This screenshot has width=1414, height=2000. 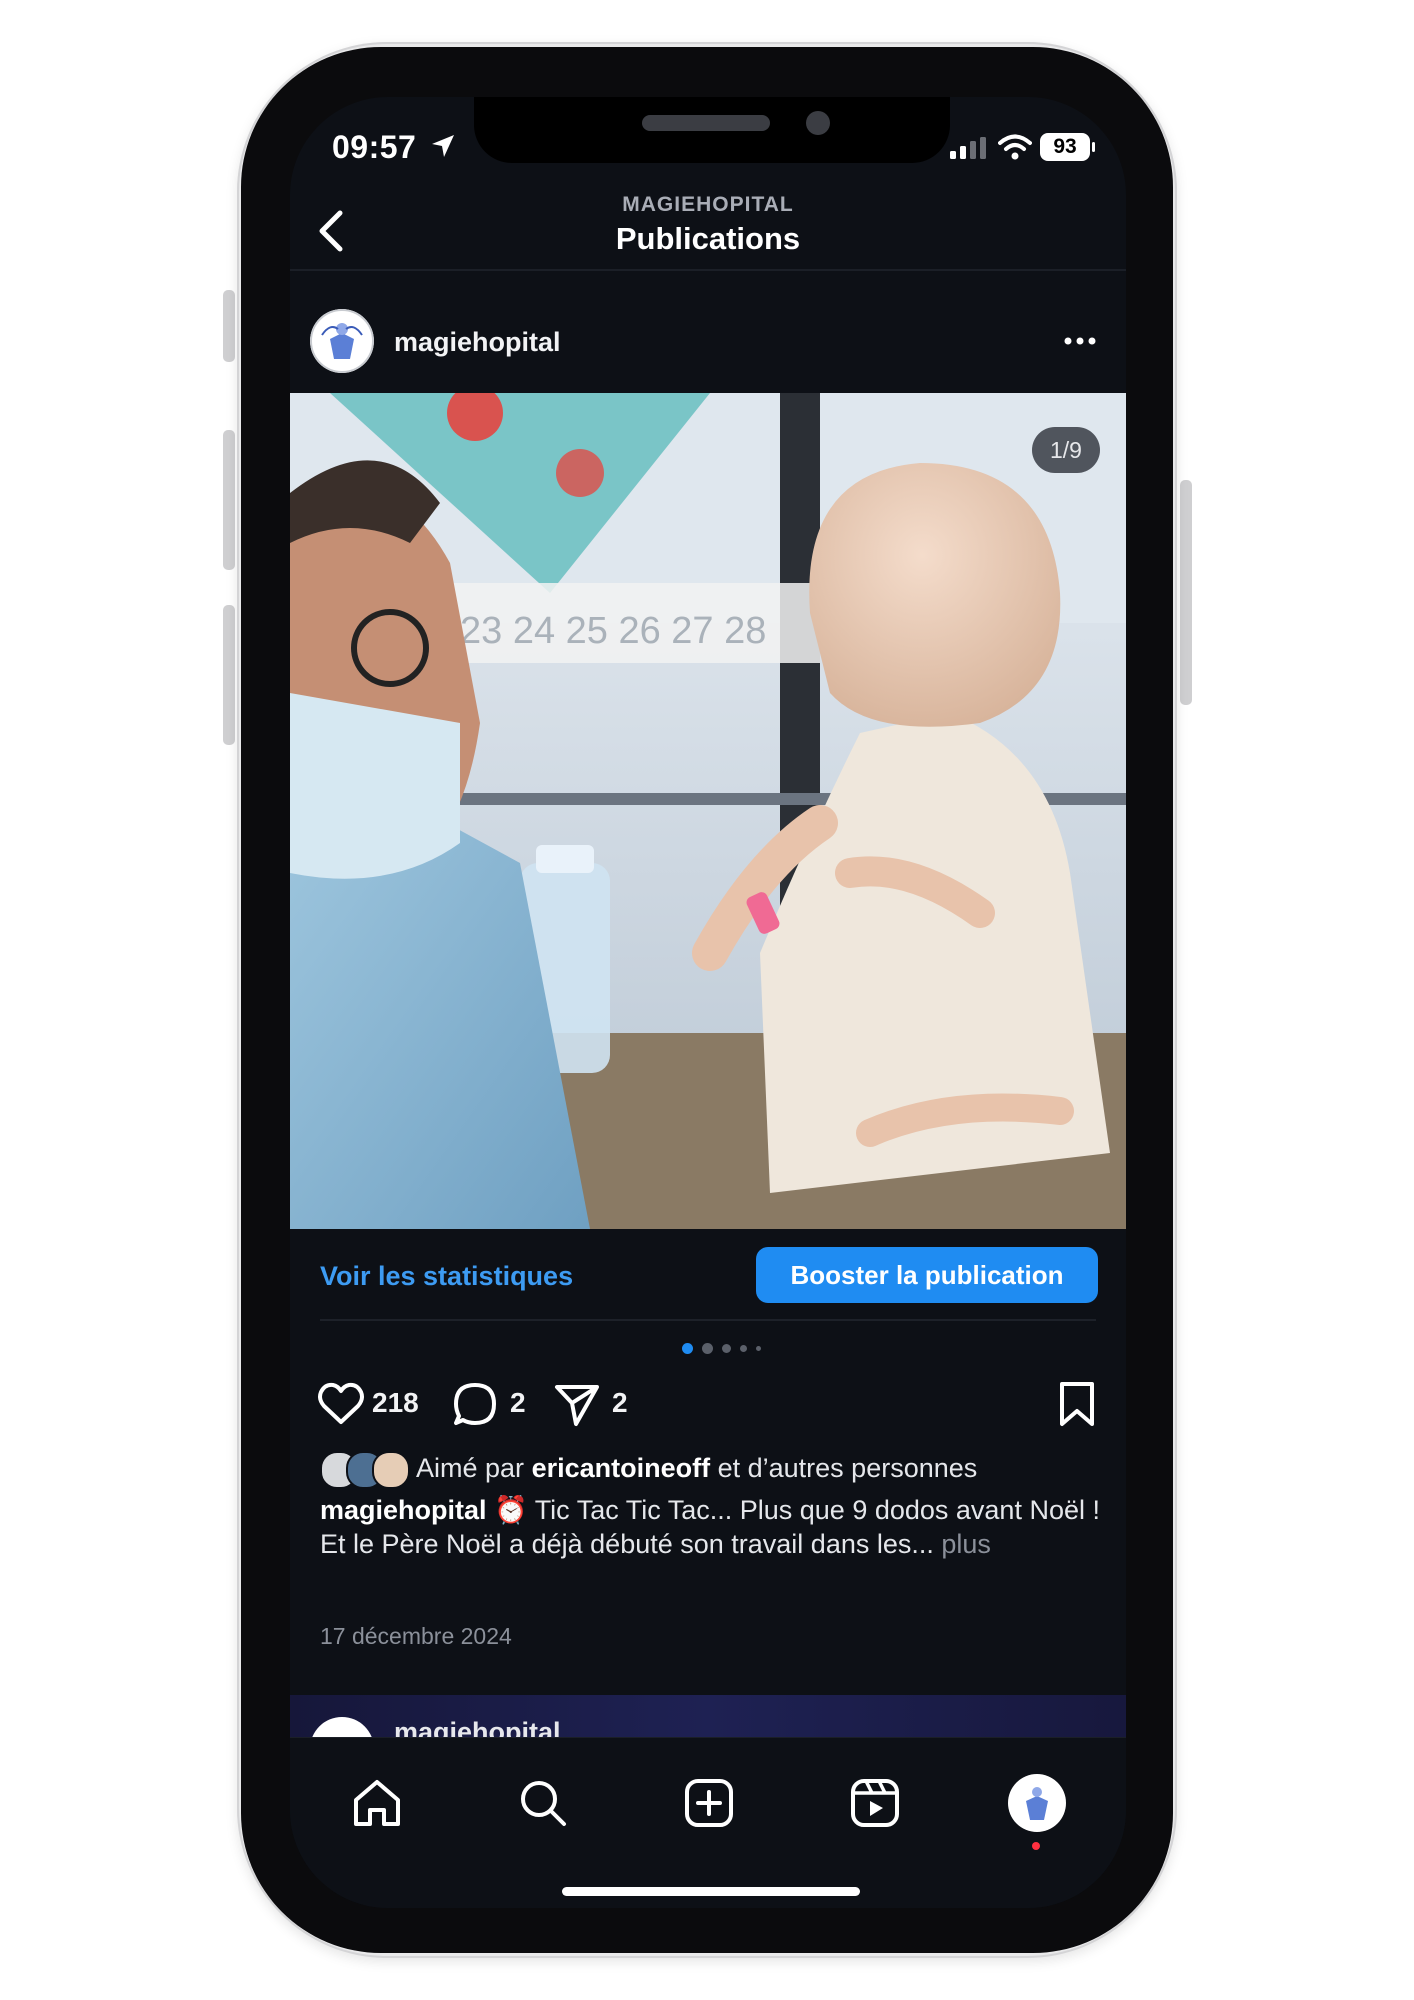 I want to click on post-date: 17 décembre 2024, so click(x=416, y=1636).